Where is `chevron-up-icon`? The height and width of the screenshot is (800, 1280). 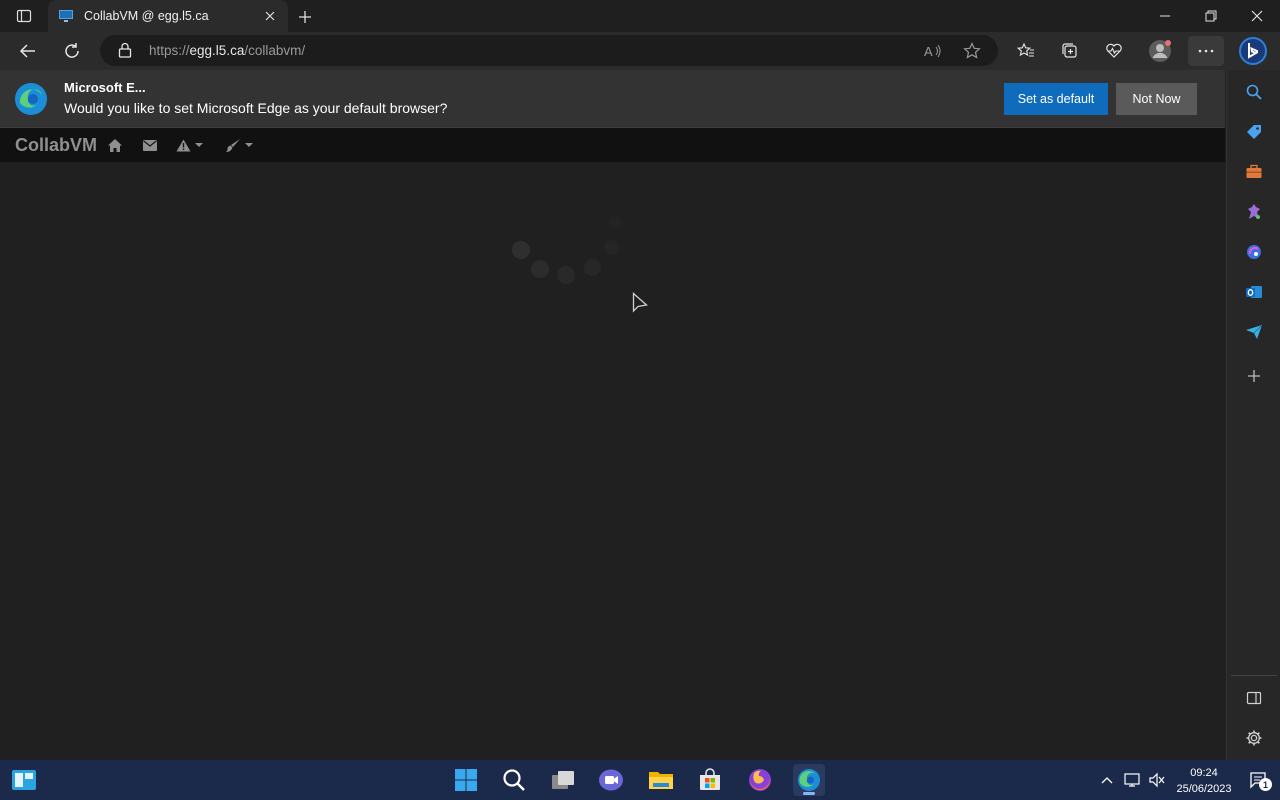 chevron-up-icon is located at coordinates (1107, 780).